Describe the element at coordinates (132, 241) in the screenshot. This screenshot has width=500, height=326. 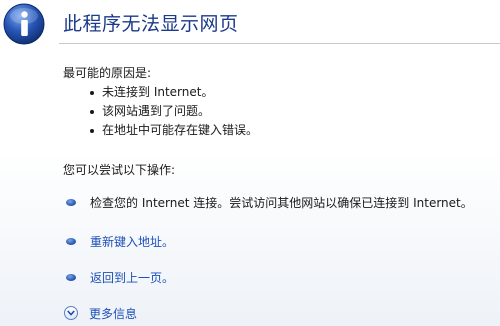
I see `retype-address-link: 重新键入地址。` at that location.